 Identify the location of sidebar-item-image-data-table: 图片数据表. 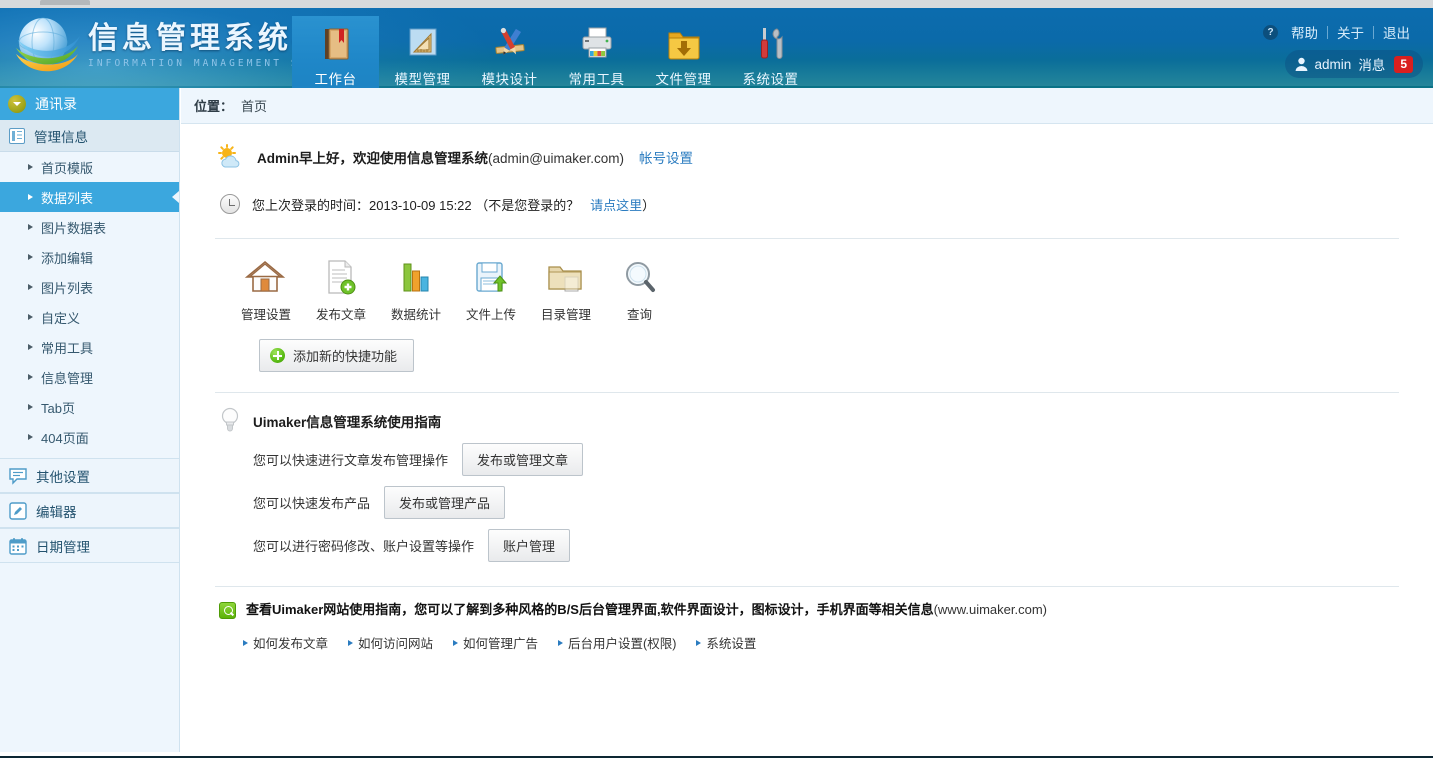
(89, 227).